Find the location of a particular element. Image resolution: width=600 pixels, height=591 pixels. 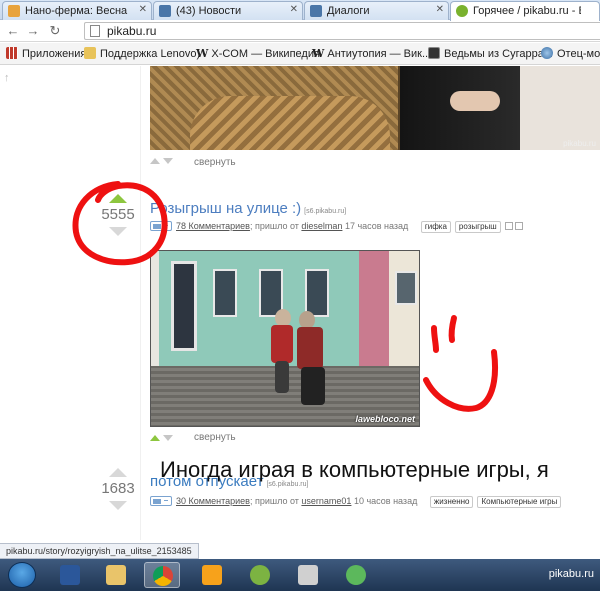

browser-toolbar: ← → ↻ pikabu.ru is located at coordinates (300, 31).